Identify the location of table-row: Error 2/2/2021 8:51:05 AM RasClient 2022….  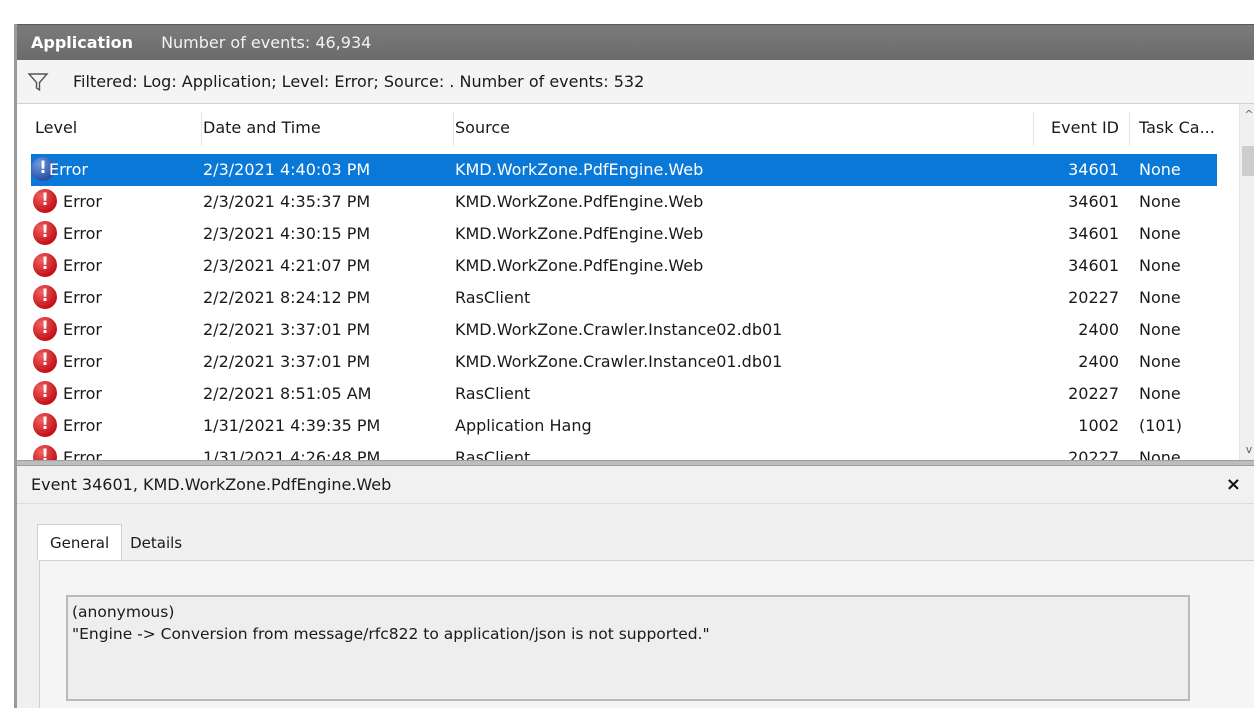
(617, 394).